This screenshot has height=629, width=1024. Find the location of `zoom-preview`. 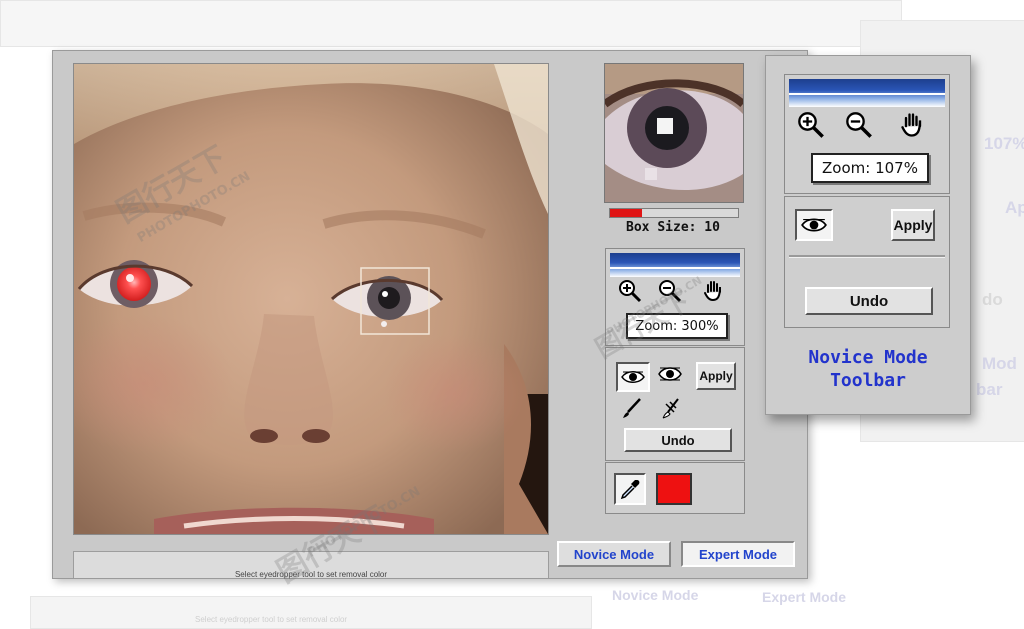

zoom-preview is located at coordinates (674, 133).